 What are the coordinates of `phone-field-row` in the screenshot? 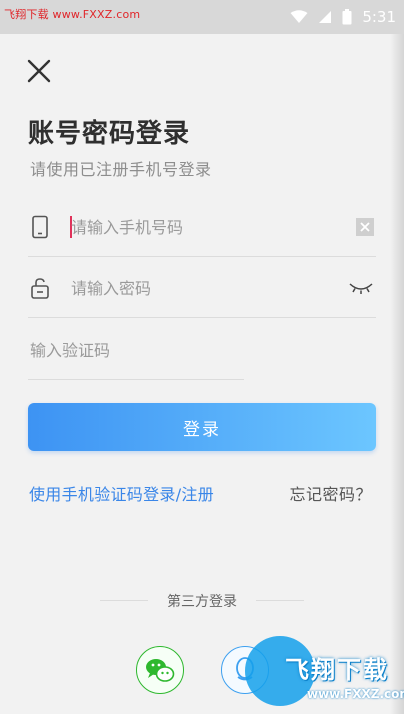 It's located at (202, 228).